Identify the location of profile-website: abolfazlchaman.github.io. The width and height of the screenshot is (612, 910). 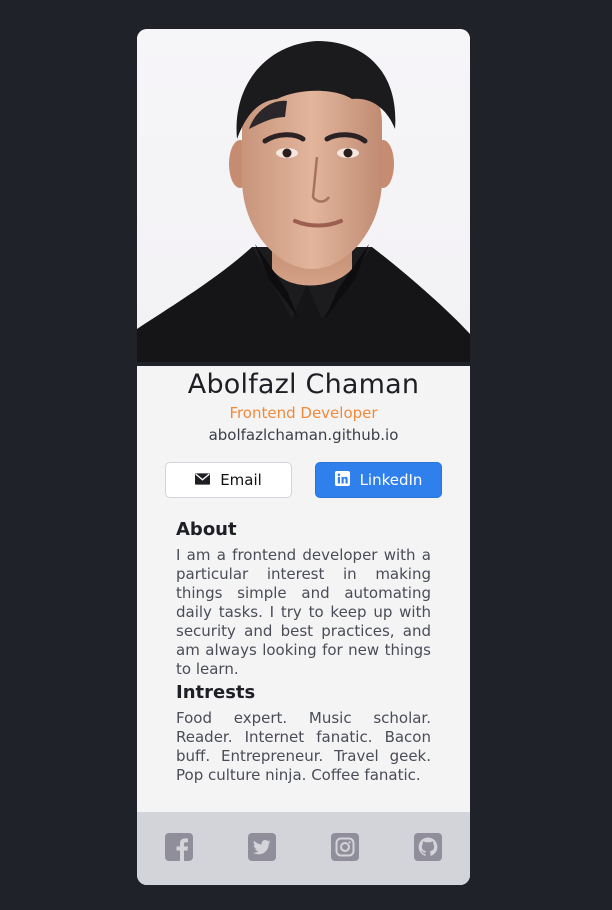
(303, 435).